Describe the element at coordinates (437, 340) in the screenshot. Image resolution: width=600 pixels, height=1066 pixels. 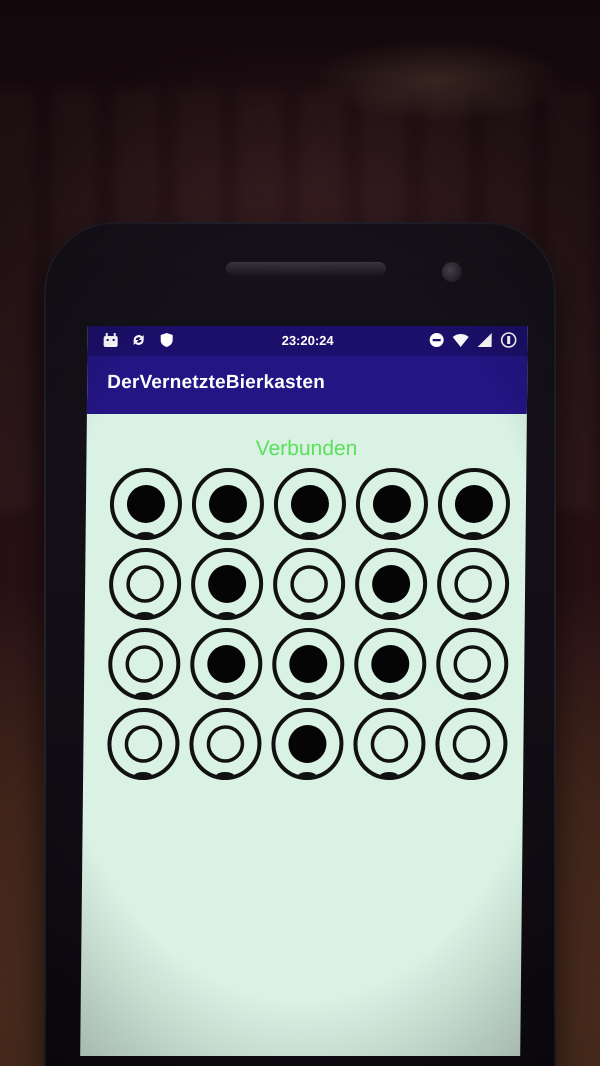
I see `do-not-disturb-icon` at that location.